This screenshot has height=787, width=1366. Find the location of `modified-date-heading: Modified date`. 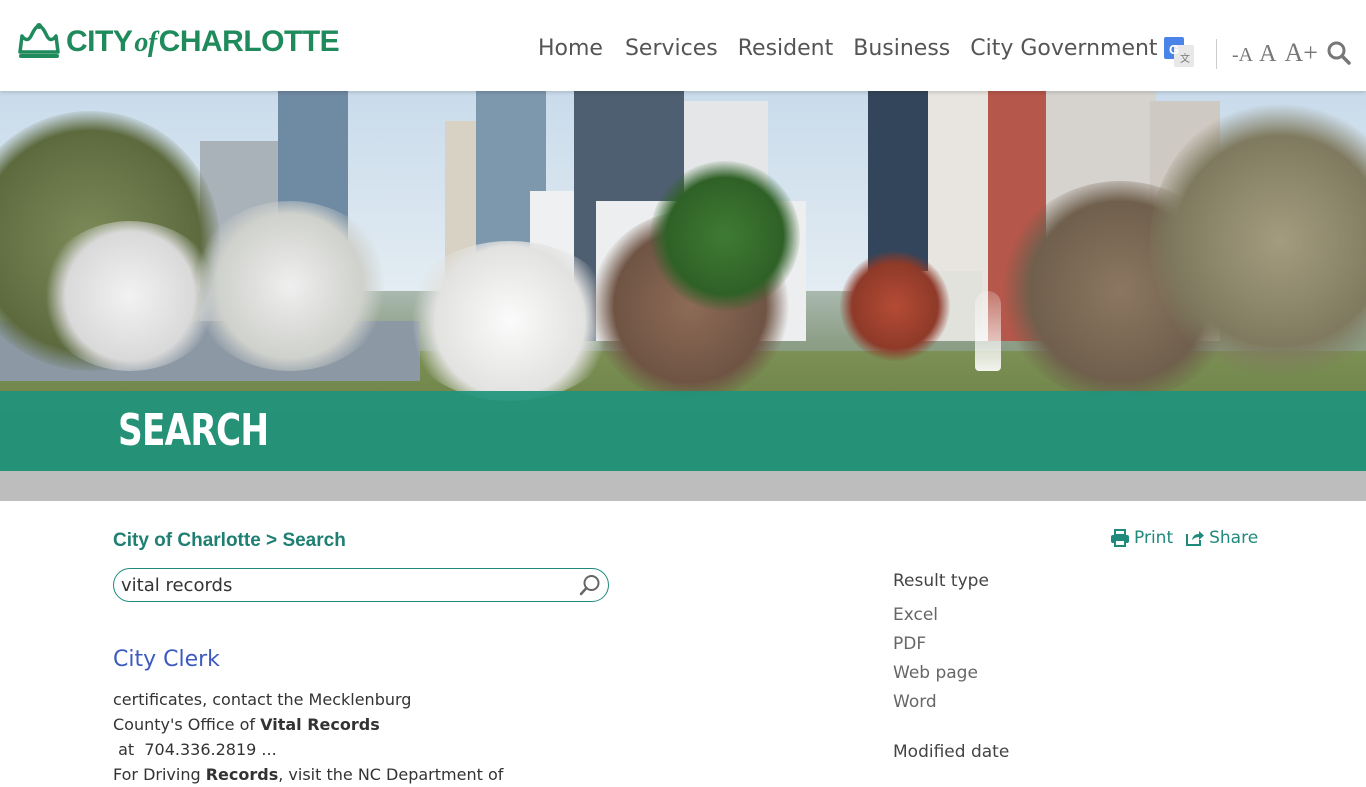

modified-date-heading: Modified date is located at coordinates (951, 752).